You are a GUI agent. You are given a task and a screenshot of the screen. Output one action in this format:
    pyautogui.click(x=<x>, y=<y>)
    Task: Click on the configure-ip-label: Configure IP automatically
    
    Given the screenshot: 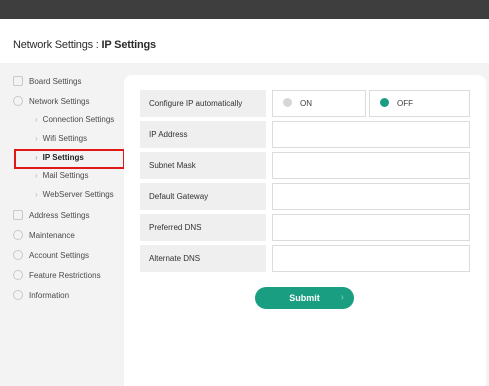 What is the action you would take?
    pyautogui.click(x=203, y=103)
    